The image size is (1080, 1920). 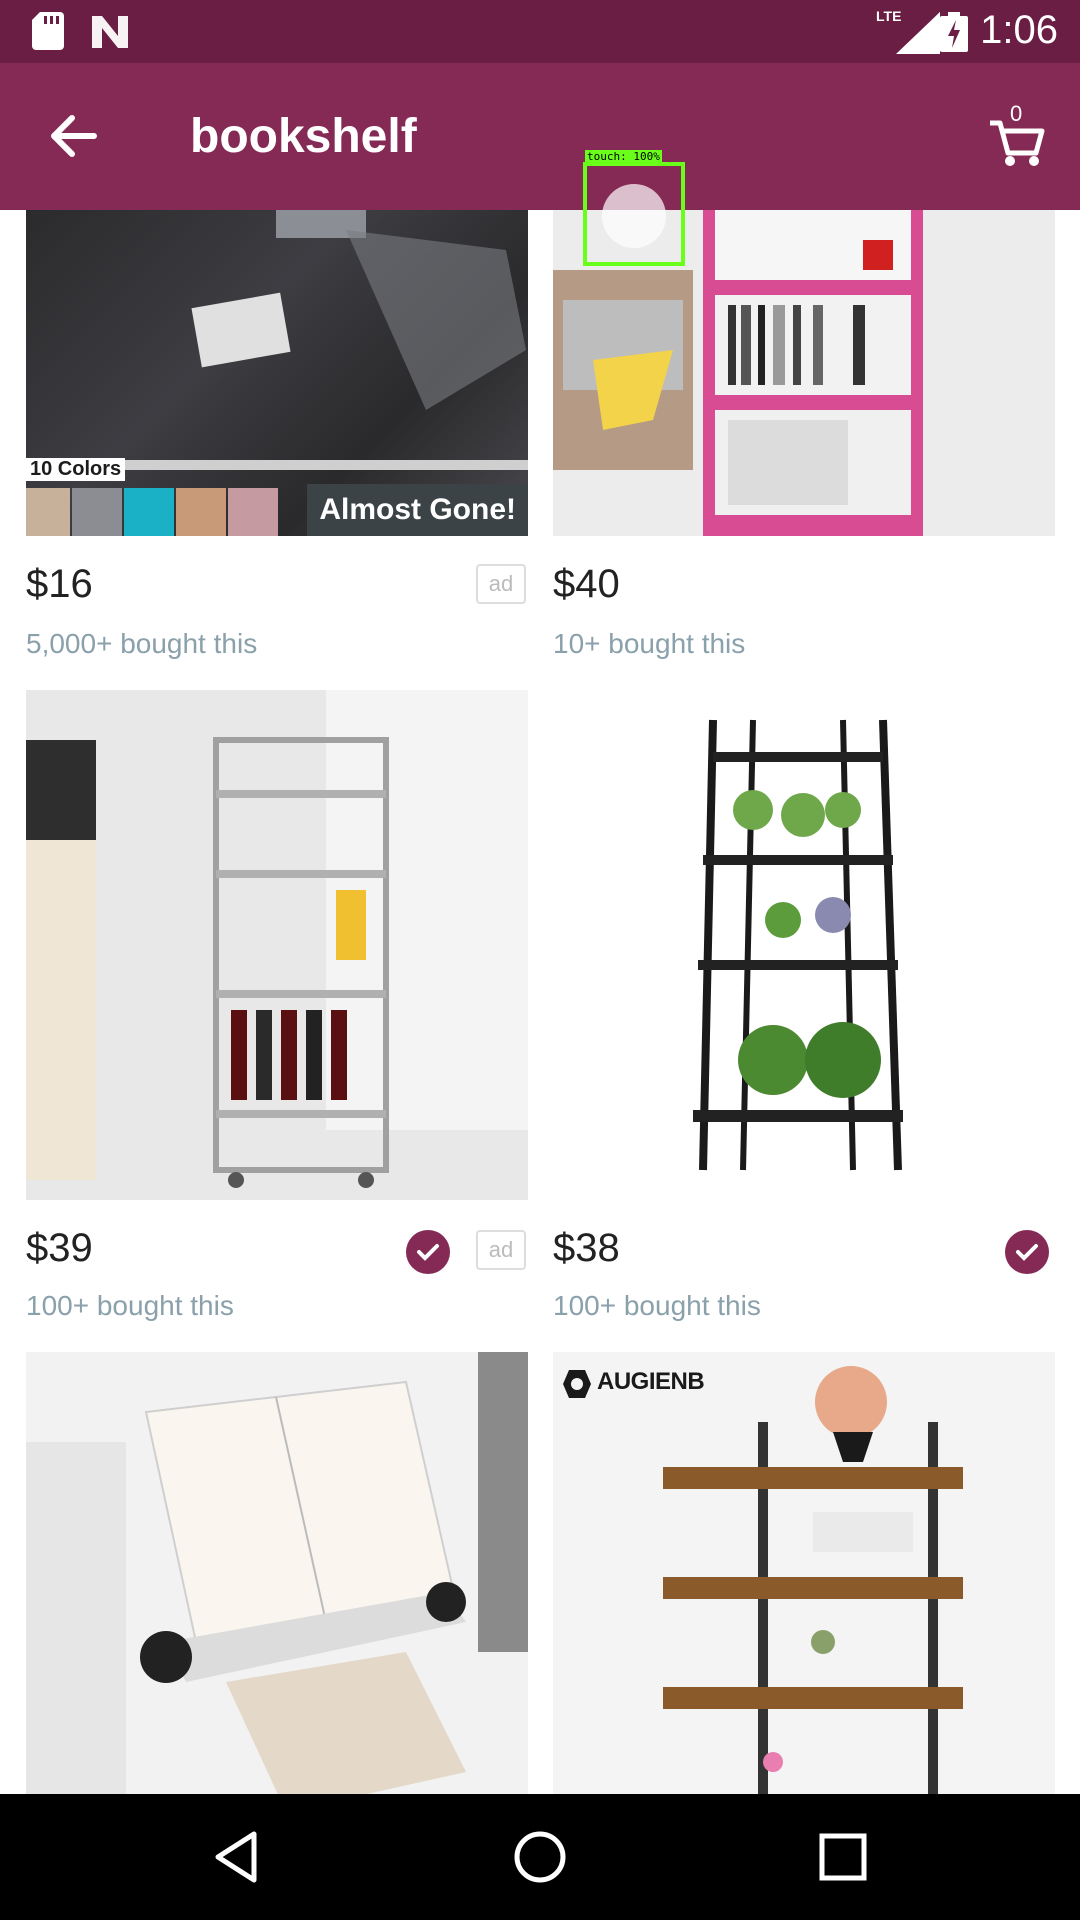 I want to click on product-price: $40, so click(x=586, y=584).